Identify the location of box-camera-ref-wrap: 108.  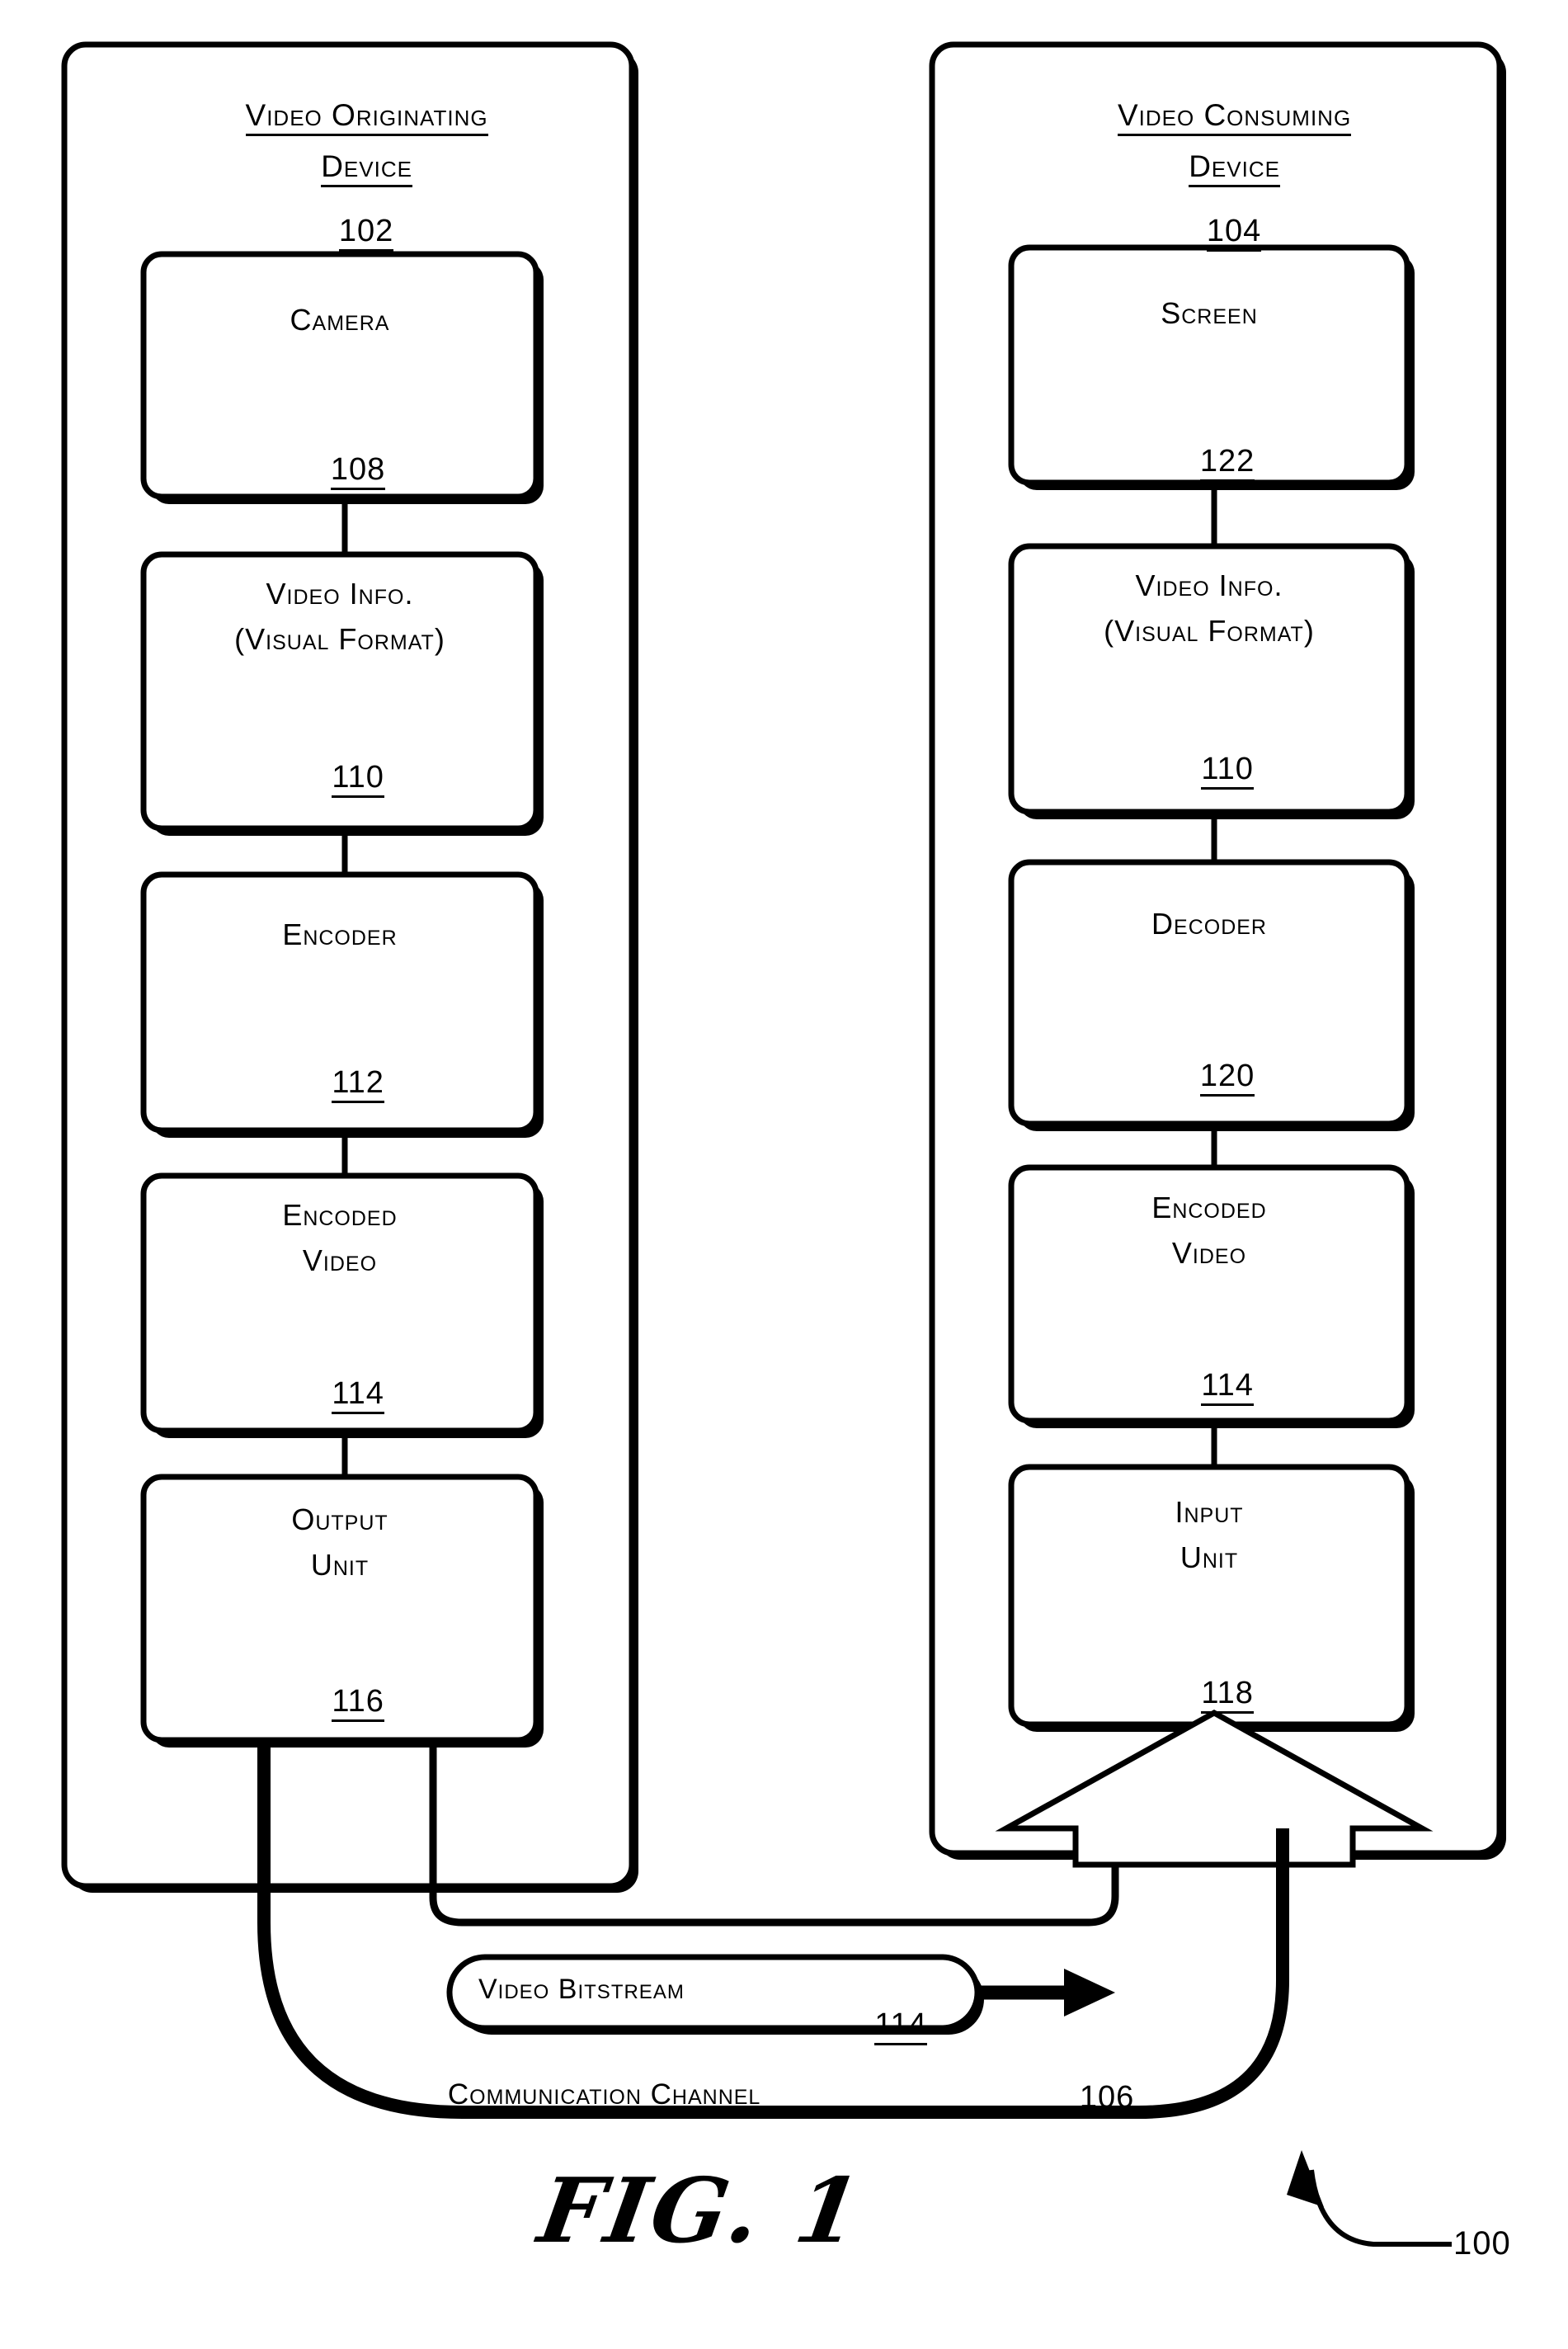
(340, 471).